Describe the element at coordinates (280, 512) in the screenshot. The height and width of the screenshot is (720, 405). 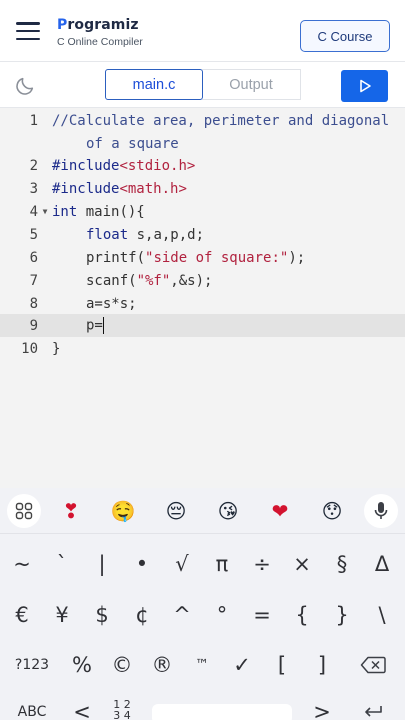
I see `emoji-red-heart: ❤` at that location.